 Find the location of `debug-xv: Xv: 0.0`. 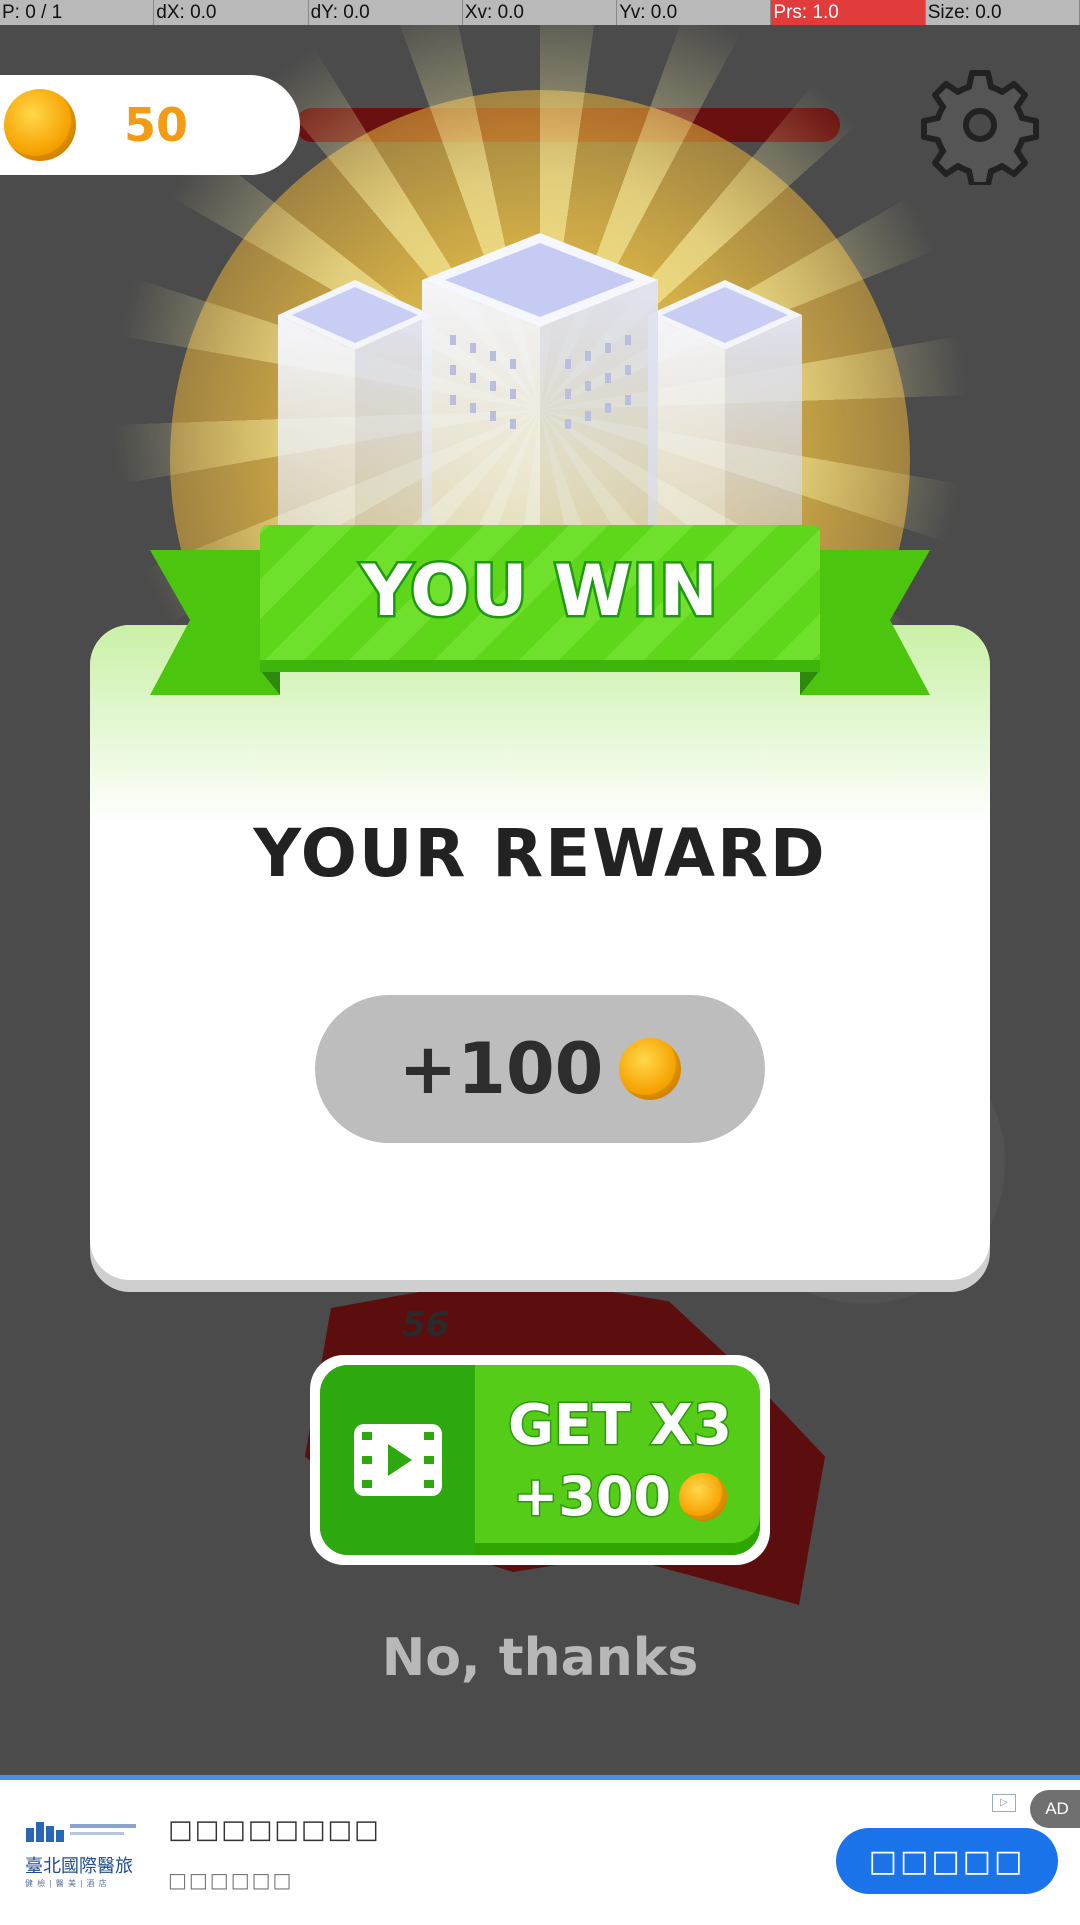

debug-xv: Xv: 0.0 is located at coordinates (540, 12).